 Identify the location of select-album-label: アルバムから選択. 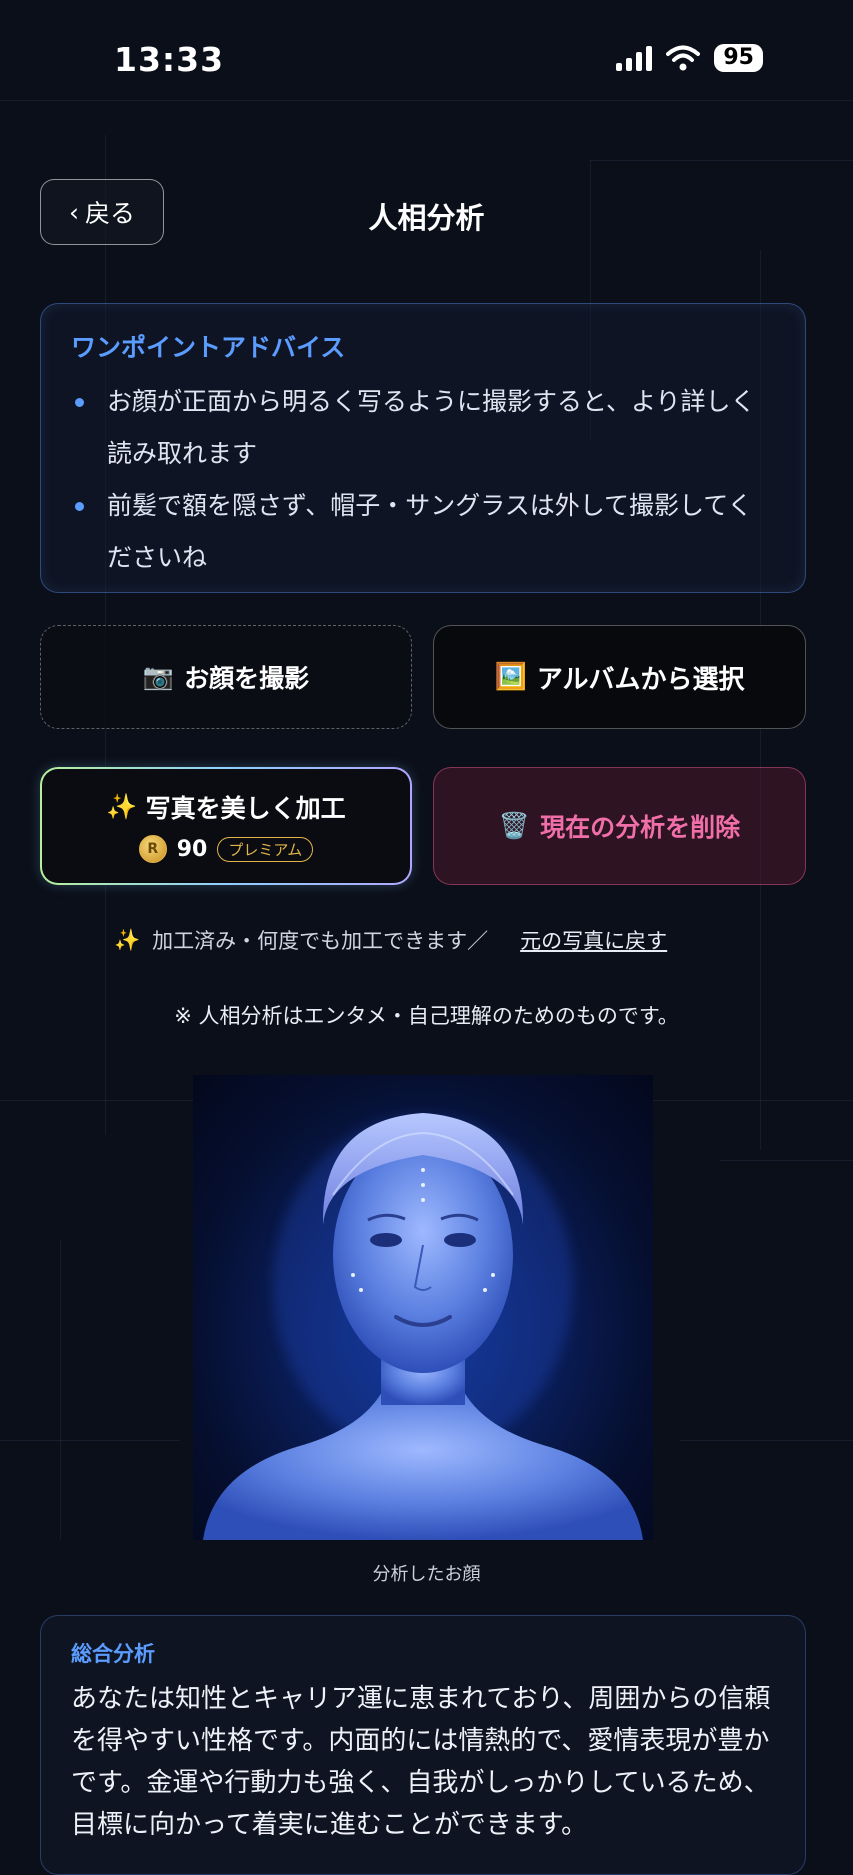
(640, 679).